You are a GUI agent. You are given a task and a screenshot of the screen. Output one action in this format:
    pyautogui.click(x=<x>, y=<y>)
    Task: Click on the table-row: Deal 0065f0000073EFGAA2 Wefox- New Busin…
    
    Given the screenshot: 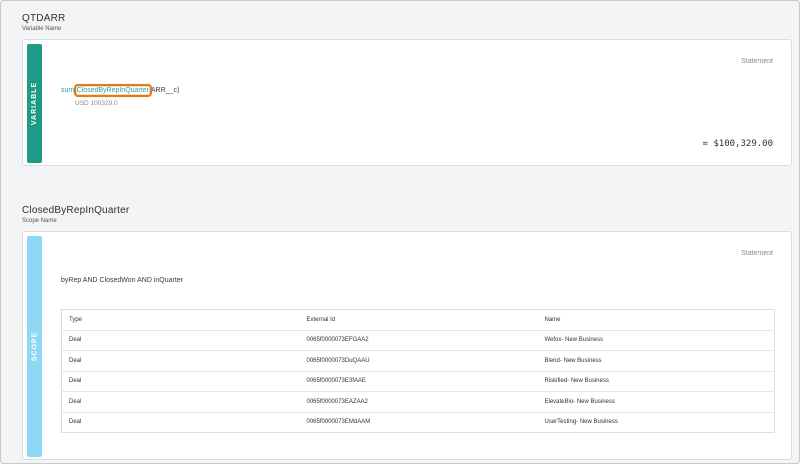 What is the action you would take?
    pyautogui.click(x=418, y=340)
    